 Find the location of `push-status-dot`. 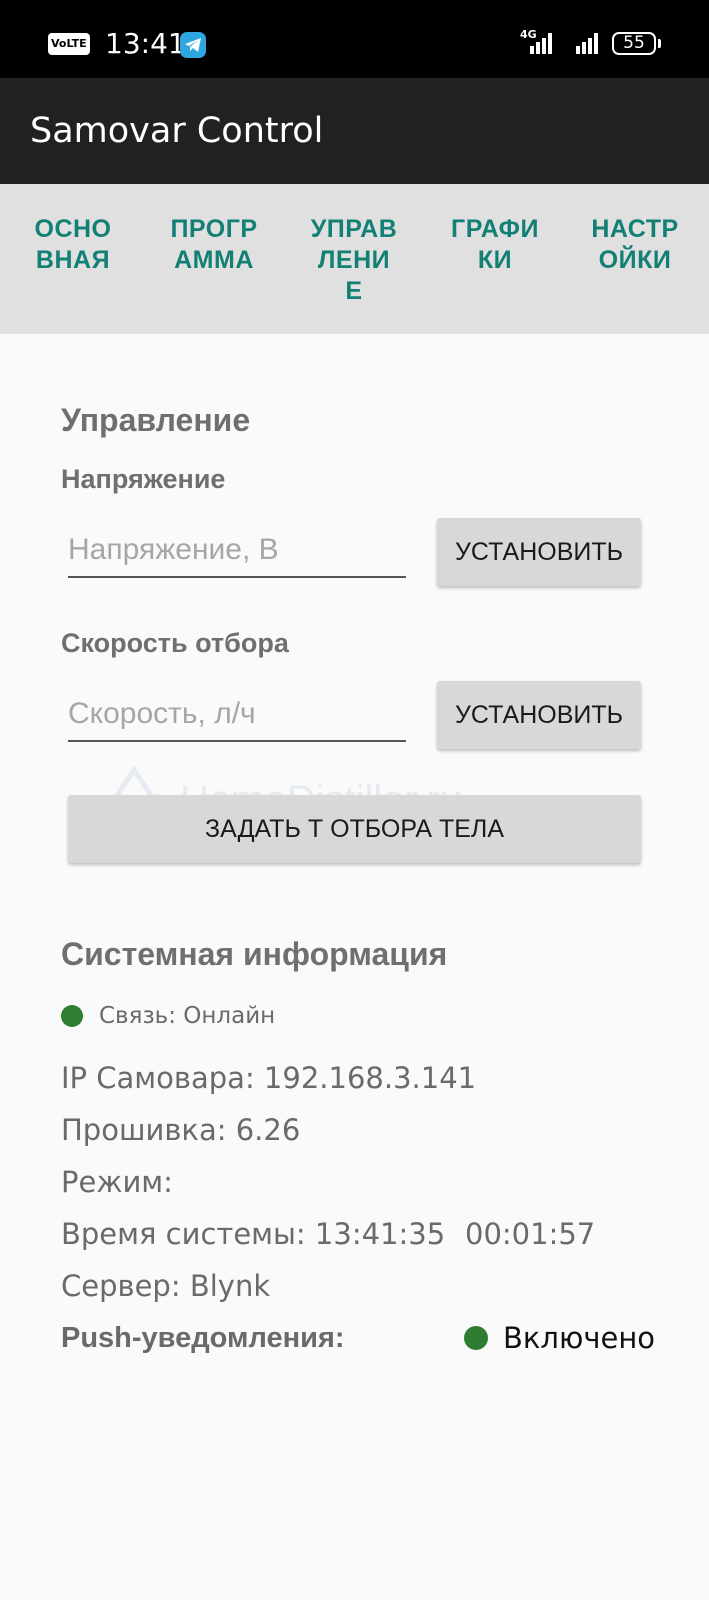

push-status-dot is located at coordinates (476, 1338).